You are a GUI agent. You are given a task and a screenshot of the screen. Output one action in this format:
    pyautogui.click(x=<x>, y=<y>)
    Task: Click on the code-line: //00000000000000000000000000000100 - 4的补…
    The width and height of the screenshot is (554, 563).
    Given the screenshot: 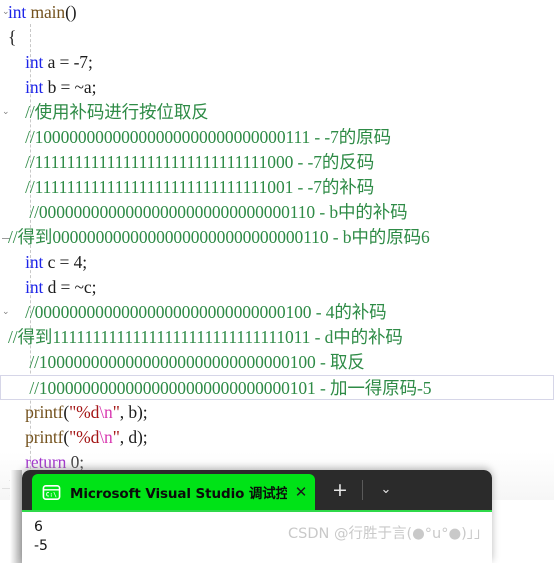 What is the action you would take?
    pyautogui.click(x=277, y=312)
    